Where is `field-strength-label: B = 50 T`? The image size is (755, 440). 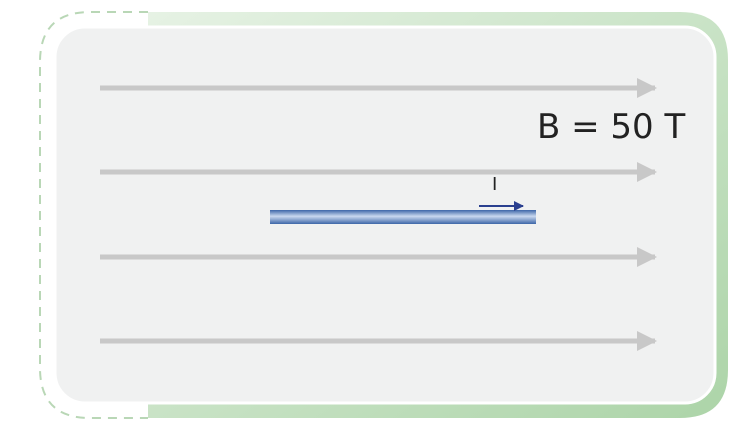
field-strength-label: B = 50 T is located at coordinates (611, 127).